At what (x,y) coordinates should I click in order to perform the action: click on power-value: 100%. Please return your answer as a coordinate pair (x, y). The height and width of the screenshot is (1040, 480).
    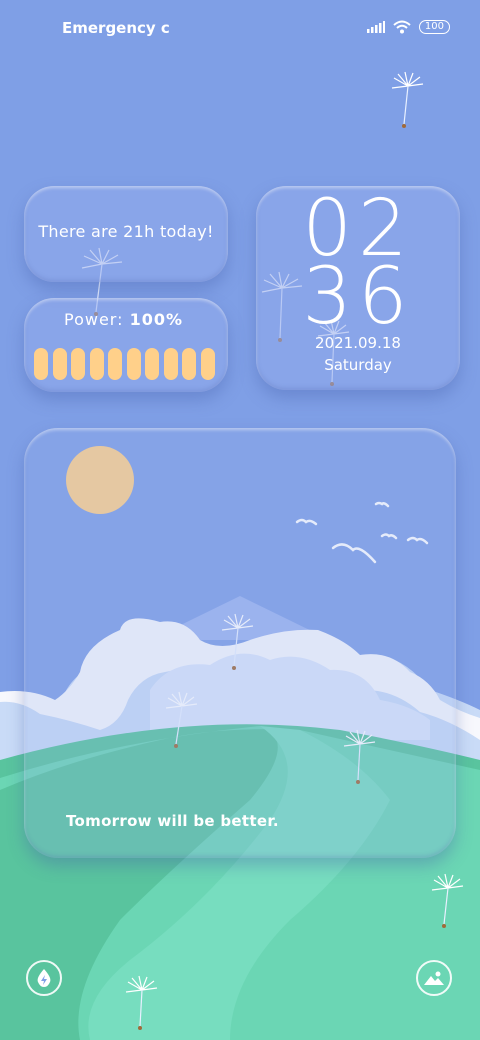
    Looking at the image, I should click on (156, 319).